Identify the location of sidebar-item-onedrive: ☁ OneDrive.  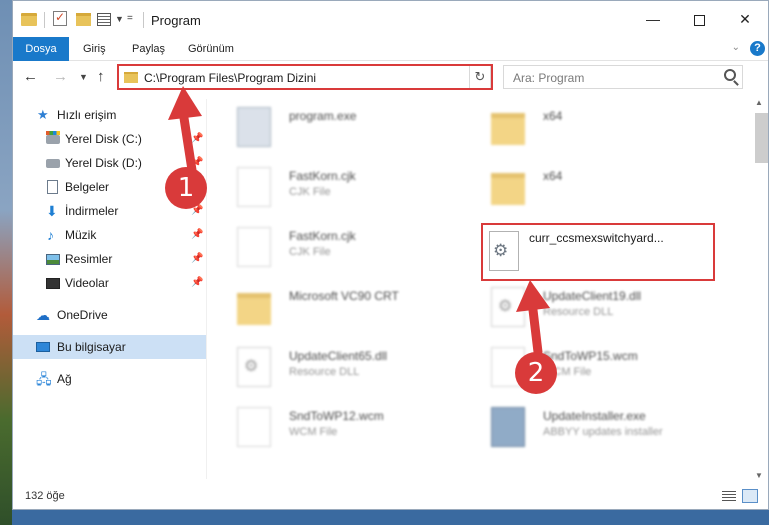
(109, 315).